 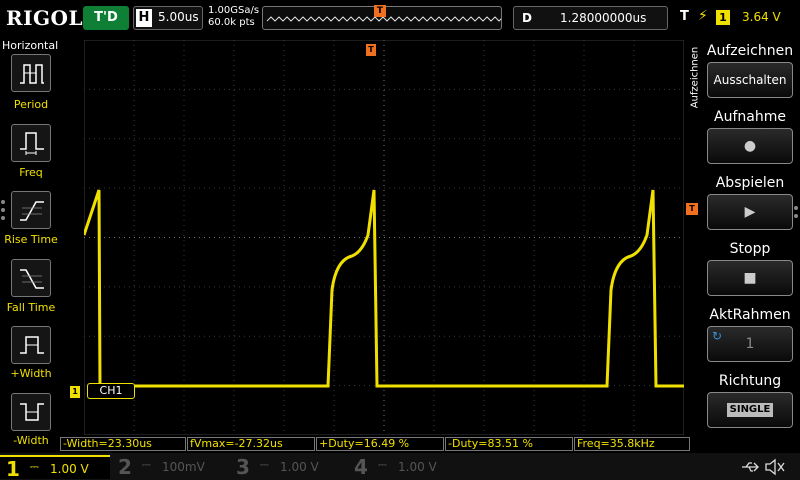 I want to click on frequency-button, so click(x=31, y=143).